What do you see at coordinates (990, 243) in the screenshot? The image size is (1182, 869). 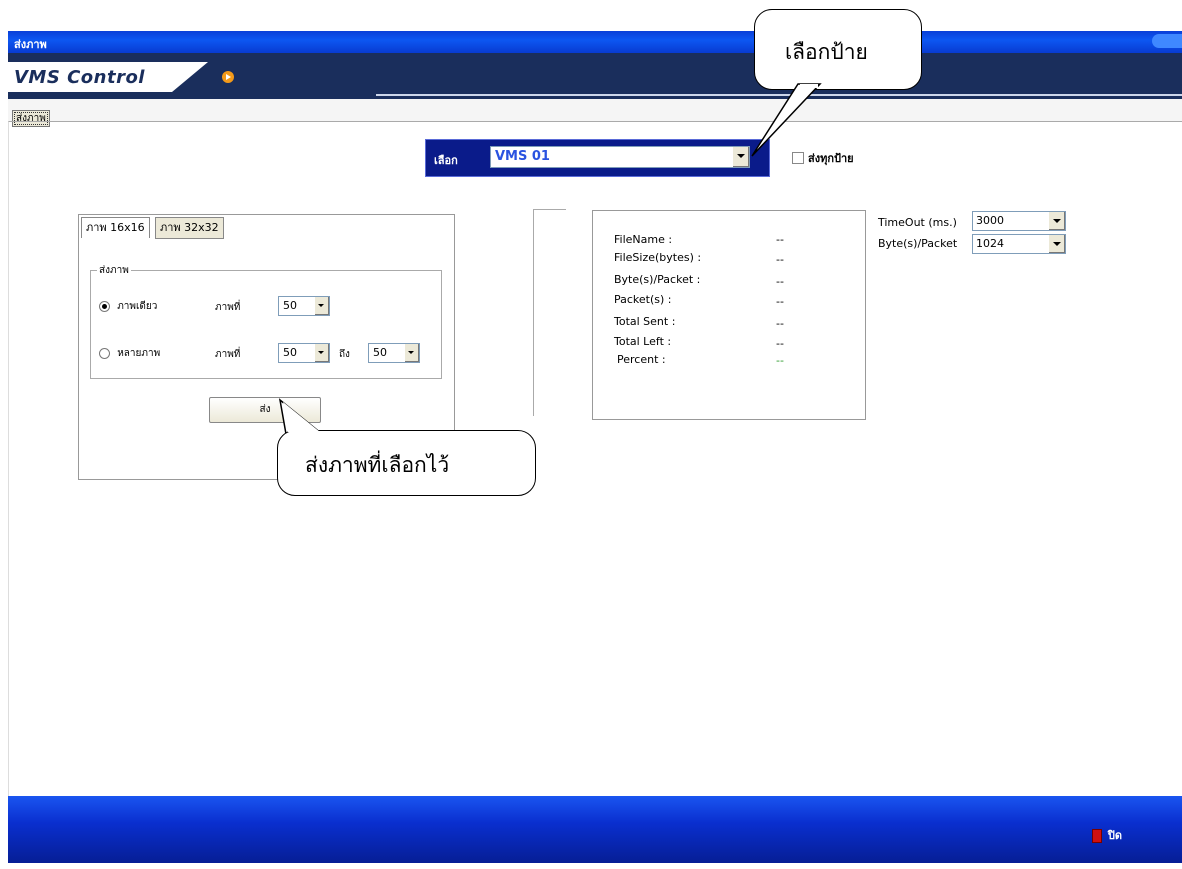 I see `packet-size-value: 1024` at bounding box center [990, 243].